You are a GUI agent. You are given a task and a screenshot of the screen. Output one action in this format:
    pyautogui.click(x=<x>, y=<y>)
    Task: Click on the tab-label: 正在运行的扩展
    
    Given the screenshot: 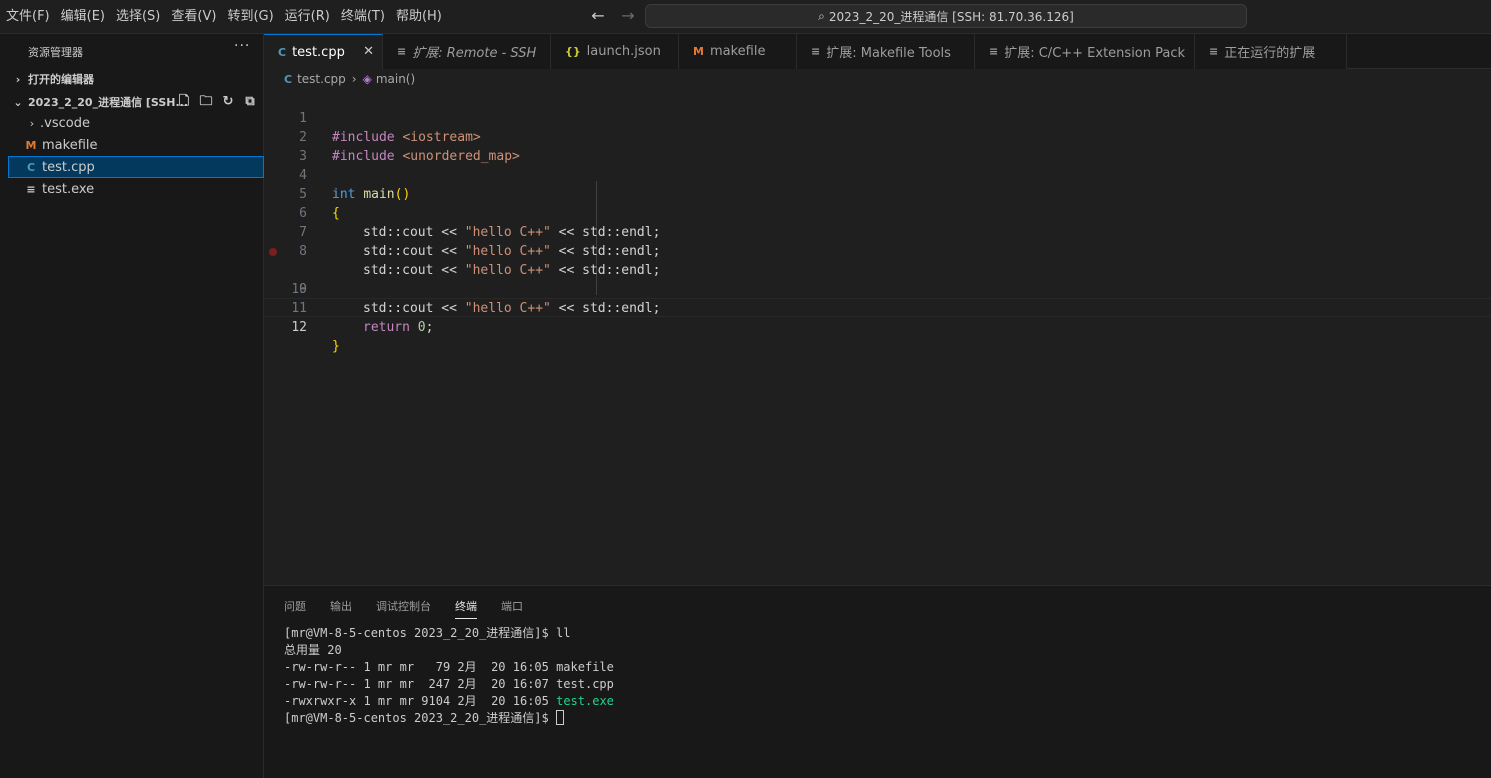 What is the action you would take?
    pyautogui.click(x=1270, y=53)
    